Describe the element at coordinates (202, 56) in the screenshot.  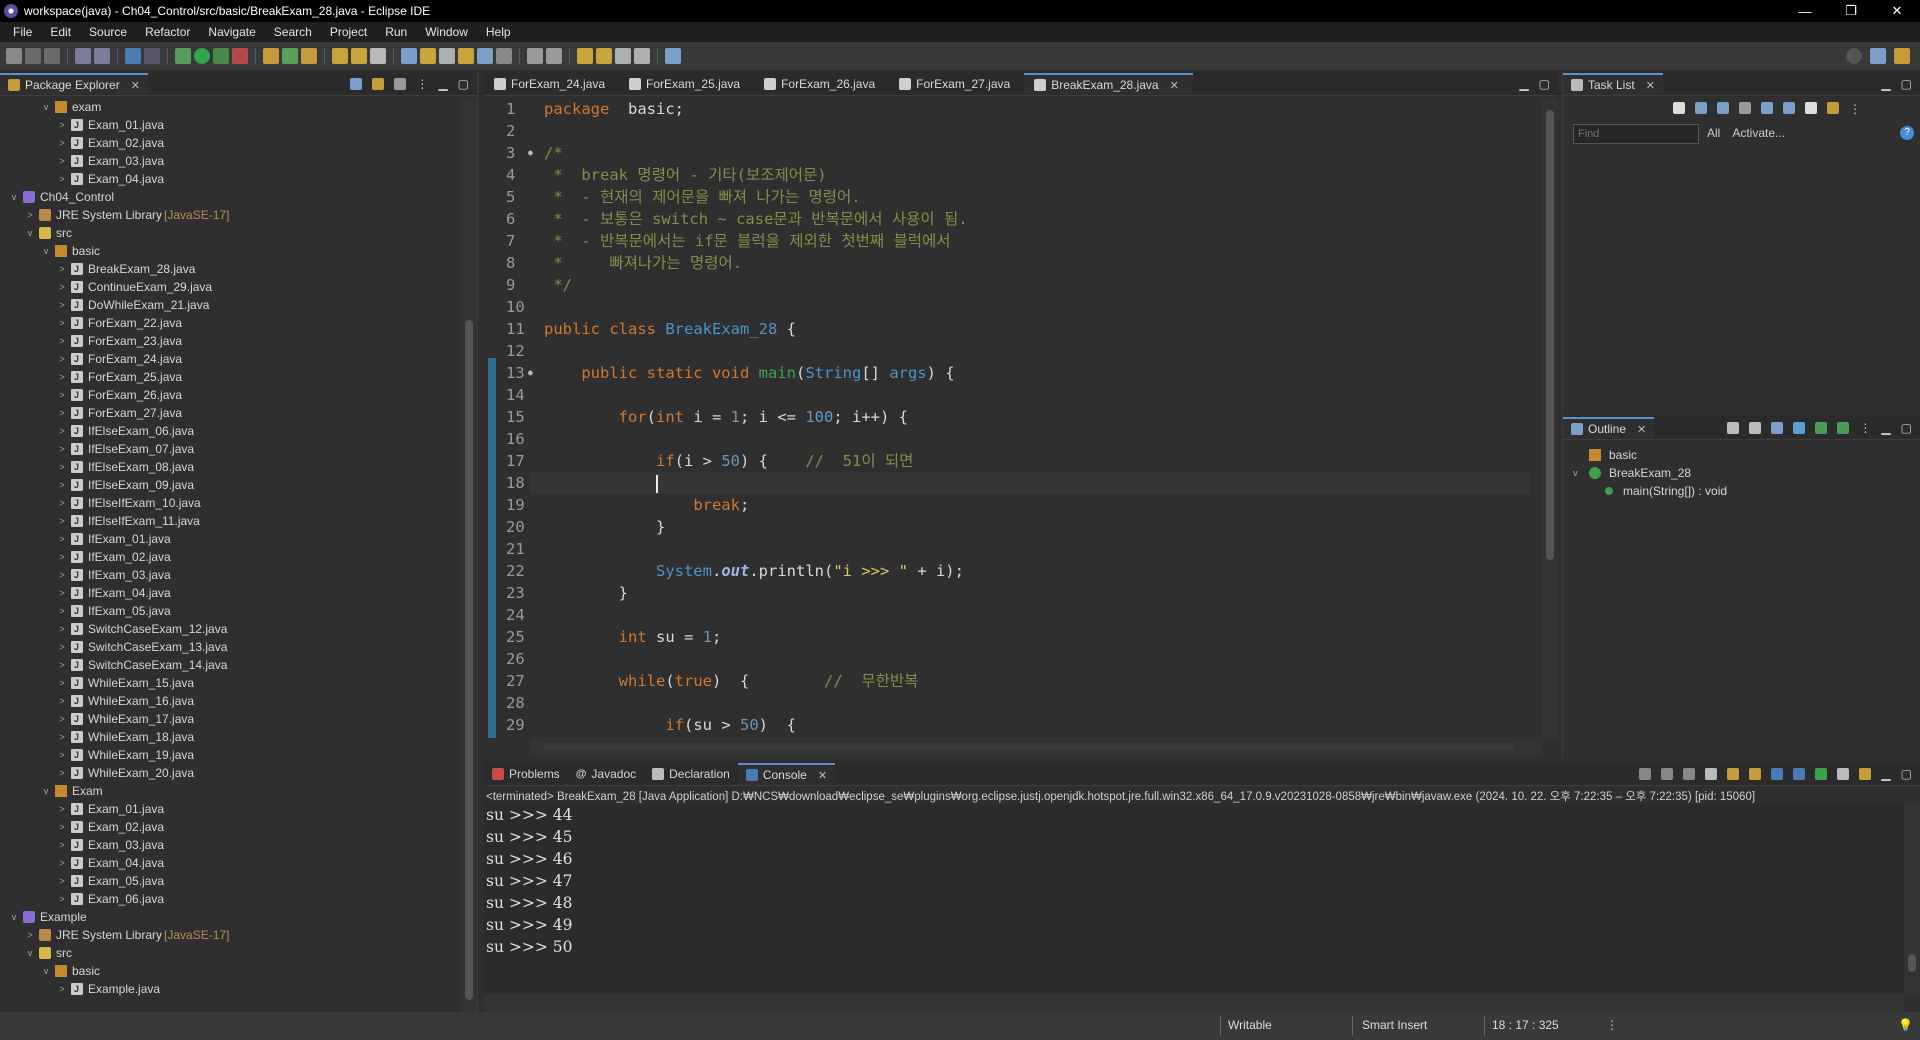
I see `run-icon` at that location.